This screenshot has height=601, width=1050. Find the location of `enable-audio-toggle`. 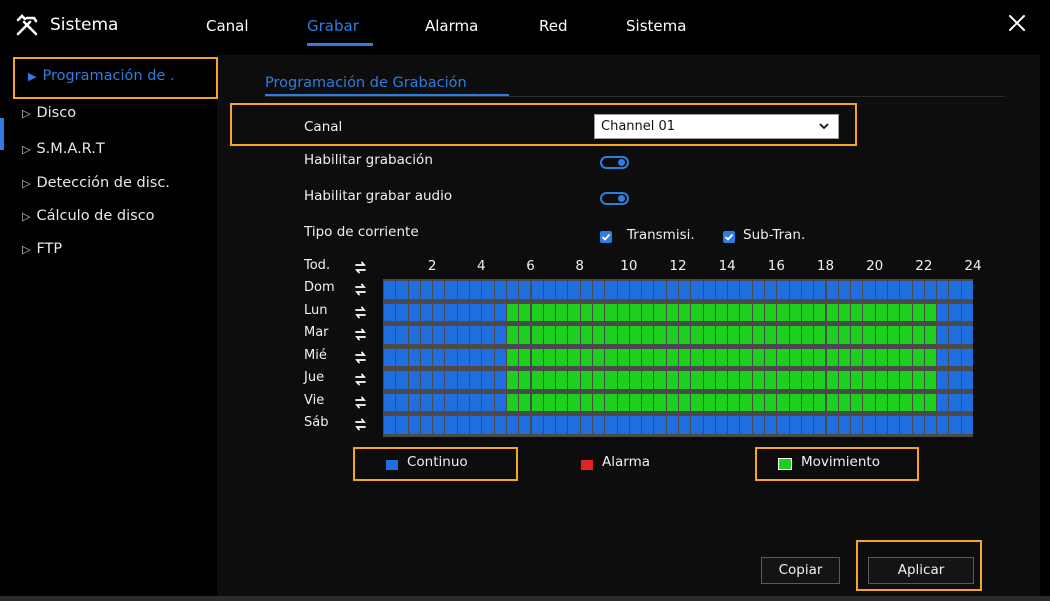

enable-audio-toggle is located at coordinates (614, 198).